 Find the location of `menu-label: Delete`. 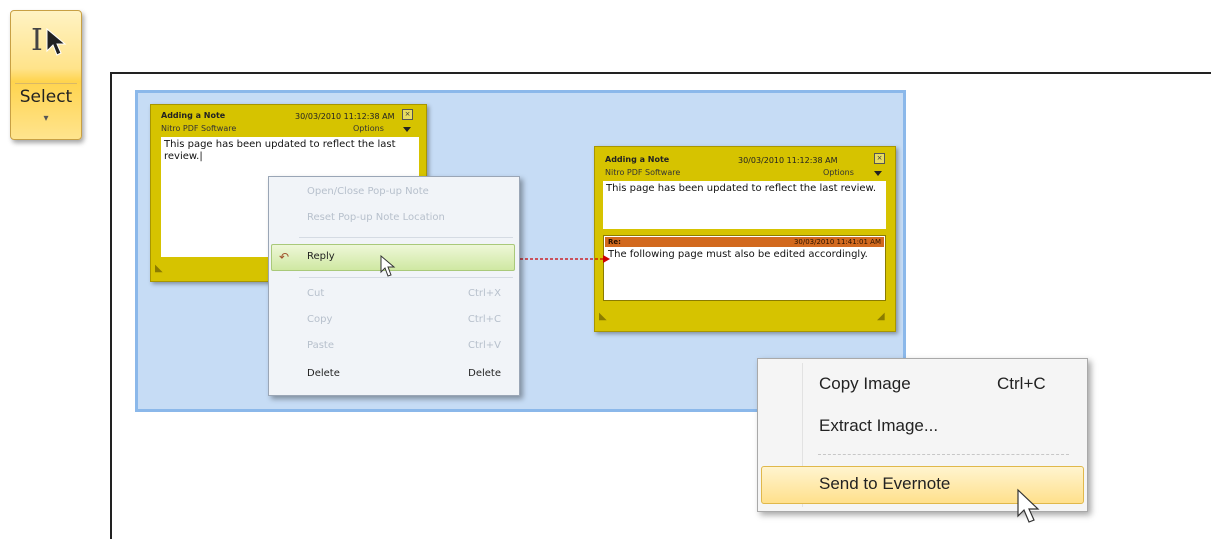

menu-label: Delete is located at coordinates (323, 373).